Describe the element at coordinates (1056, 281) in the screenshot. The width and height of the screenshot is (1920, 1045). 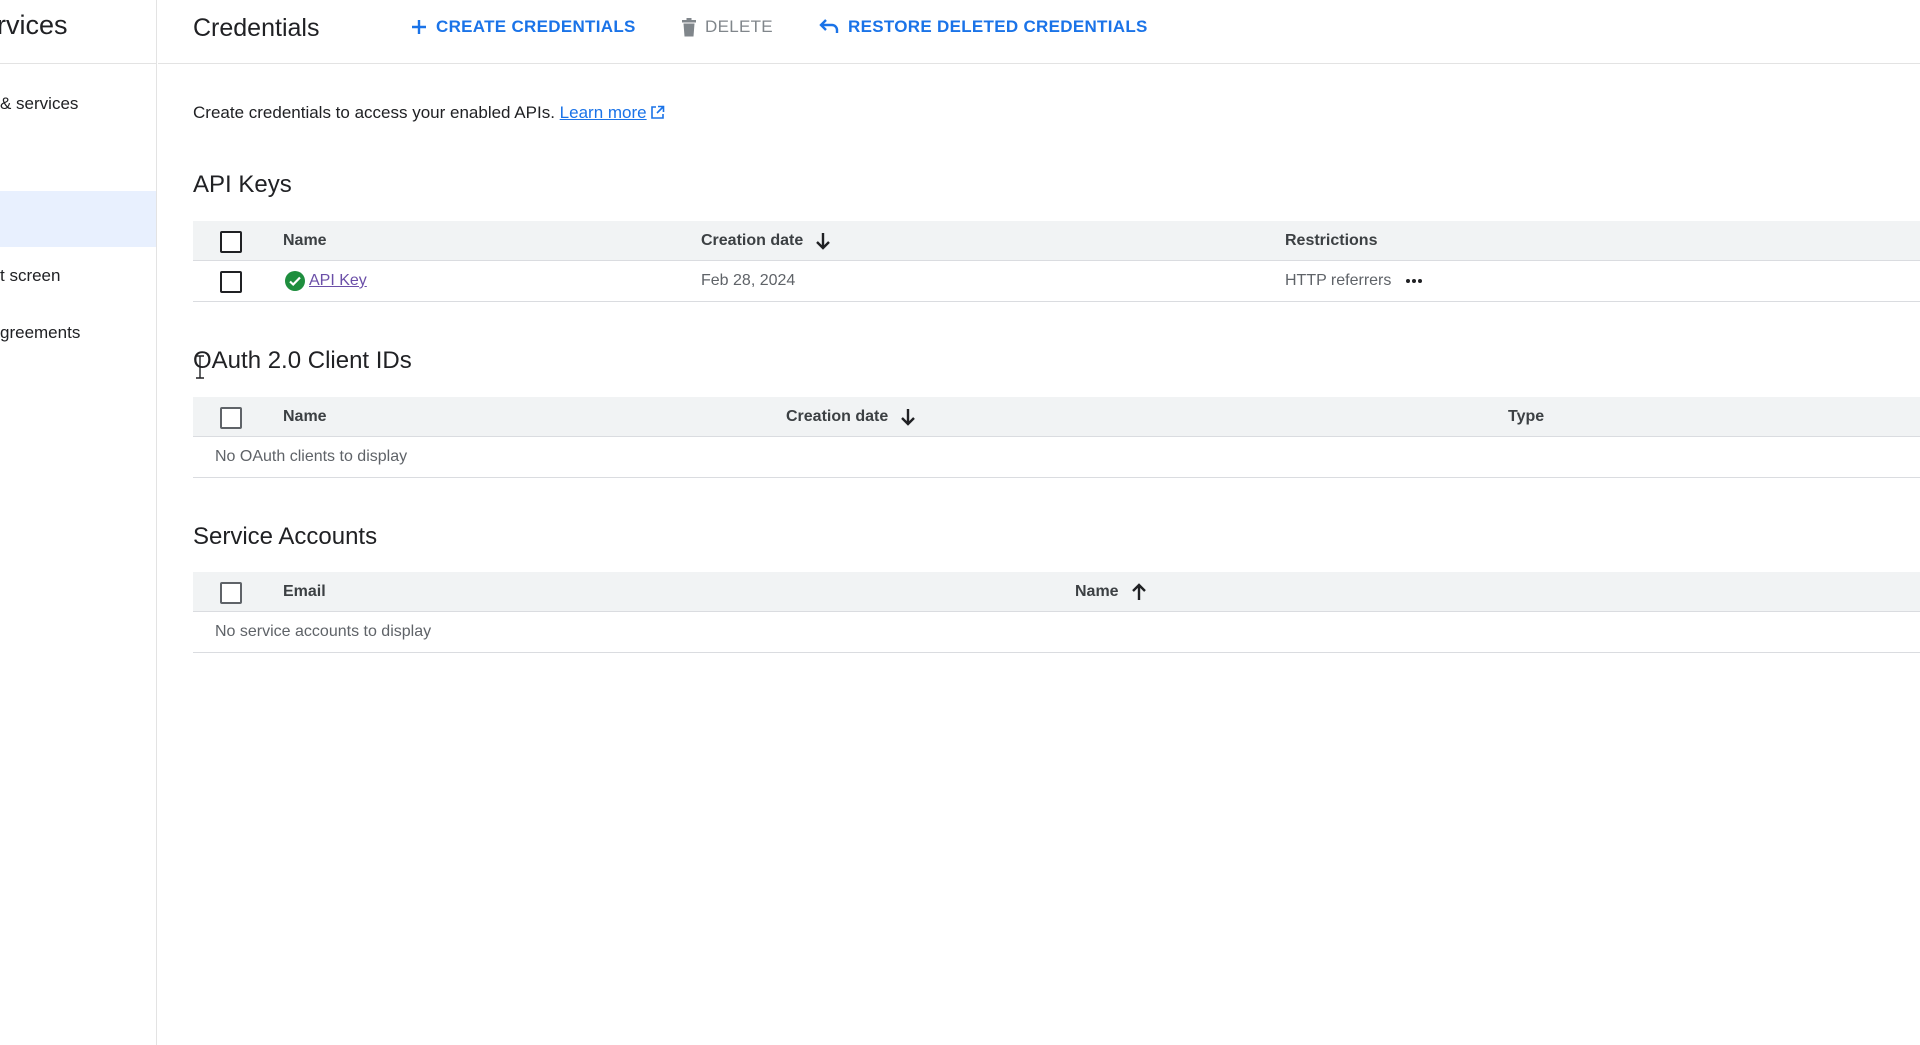
I see `table-row: API Key Feb 28, 2024 HTTP referrers` at that location.